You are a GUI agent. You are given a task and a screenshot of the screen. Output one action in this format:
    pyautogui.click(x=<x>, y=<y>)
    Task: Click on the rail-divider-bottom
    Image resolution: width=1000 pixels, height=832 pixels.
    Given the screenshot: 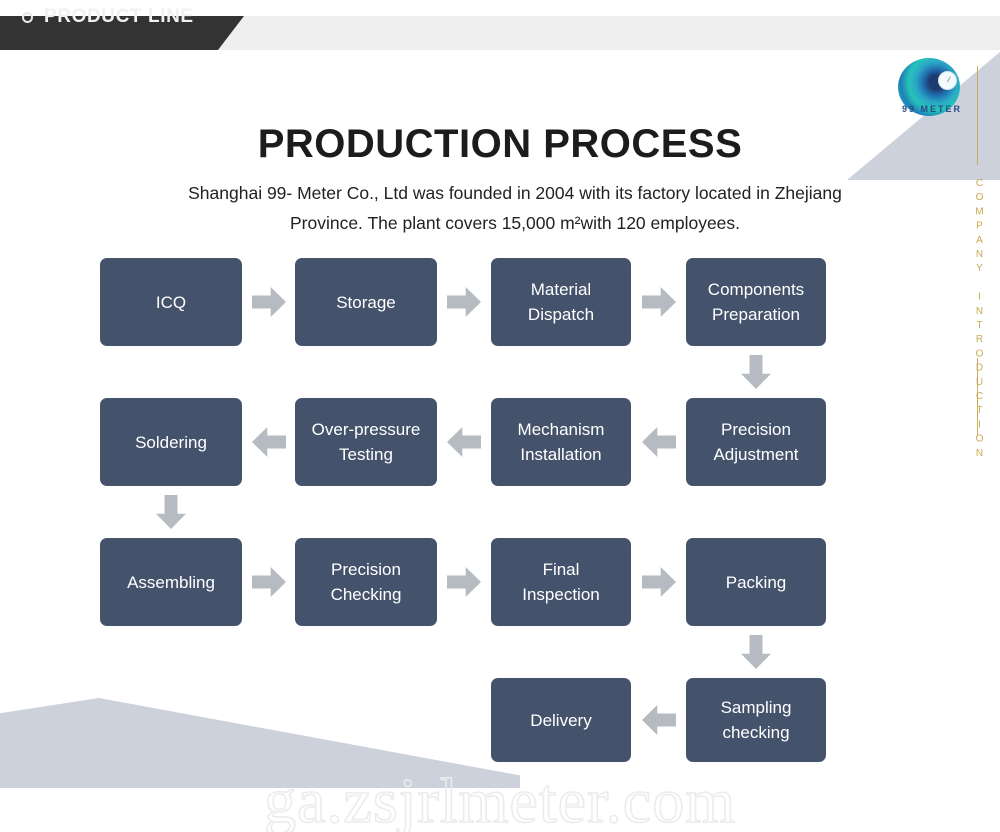 What is the action you would take?
    pyautogui.click(x=977, y=397)
    